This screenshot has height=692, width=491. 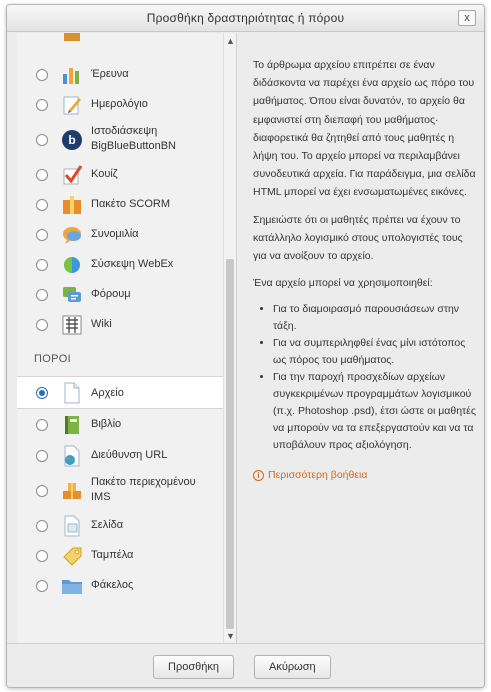 I want to click on radio-scorm, so click(x=42, y=205).